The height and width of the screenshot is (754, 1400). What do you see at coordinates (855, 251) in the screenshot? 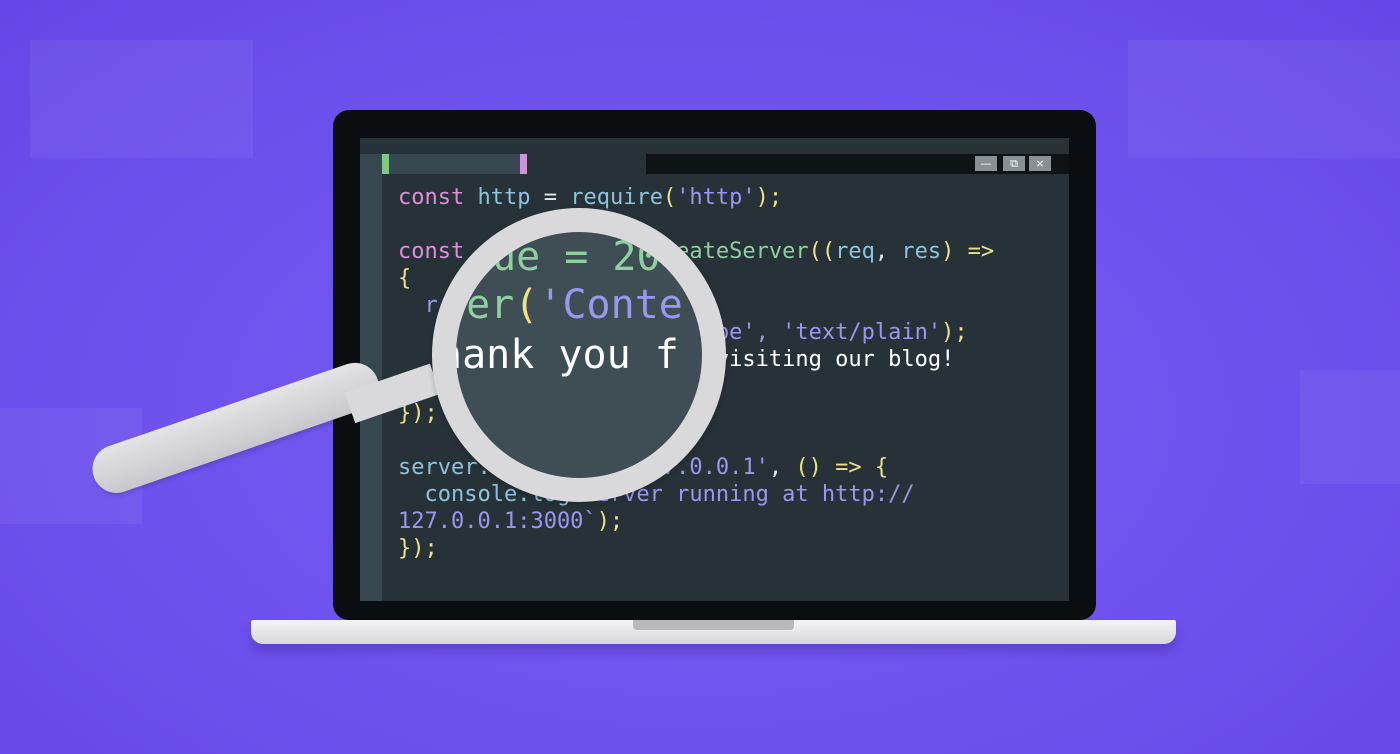
I see `code-token: req` at bounding box center [855, 251].